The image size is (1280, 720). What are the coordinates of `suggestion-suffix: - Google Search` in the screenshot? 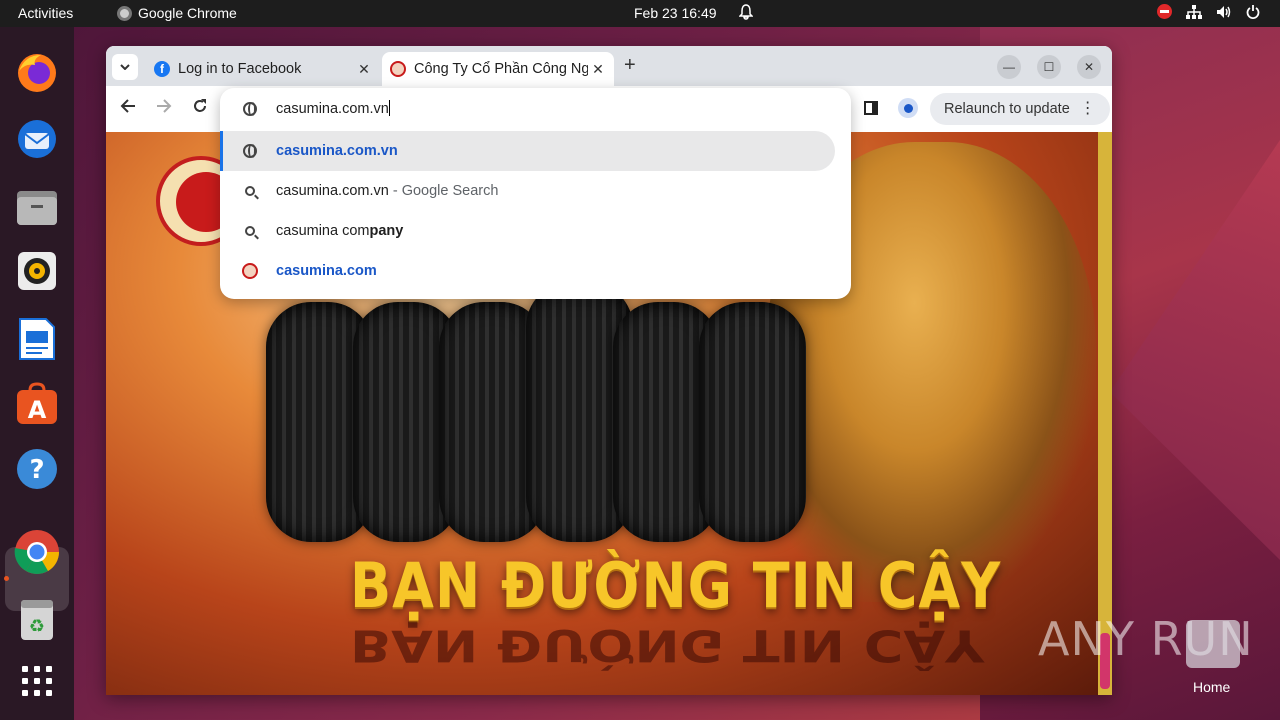 It's located at (443, 191).